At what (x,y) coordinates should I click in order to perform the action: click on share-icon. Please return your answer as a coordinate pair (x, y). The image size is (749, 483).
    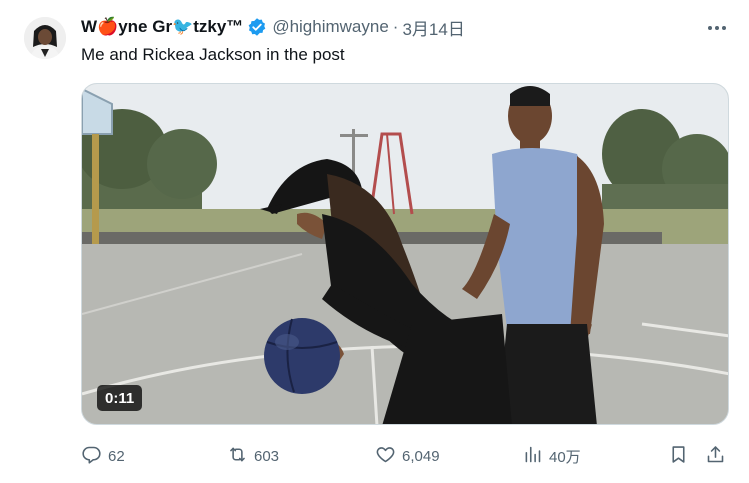
    Looking at the image, I should click on (715, 456).